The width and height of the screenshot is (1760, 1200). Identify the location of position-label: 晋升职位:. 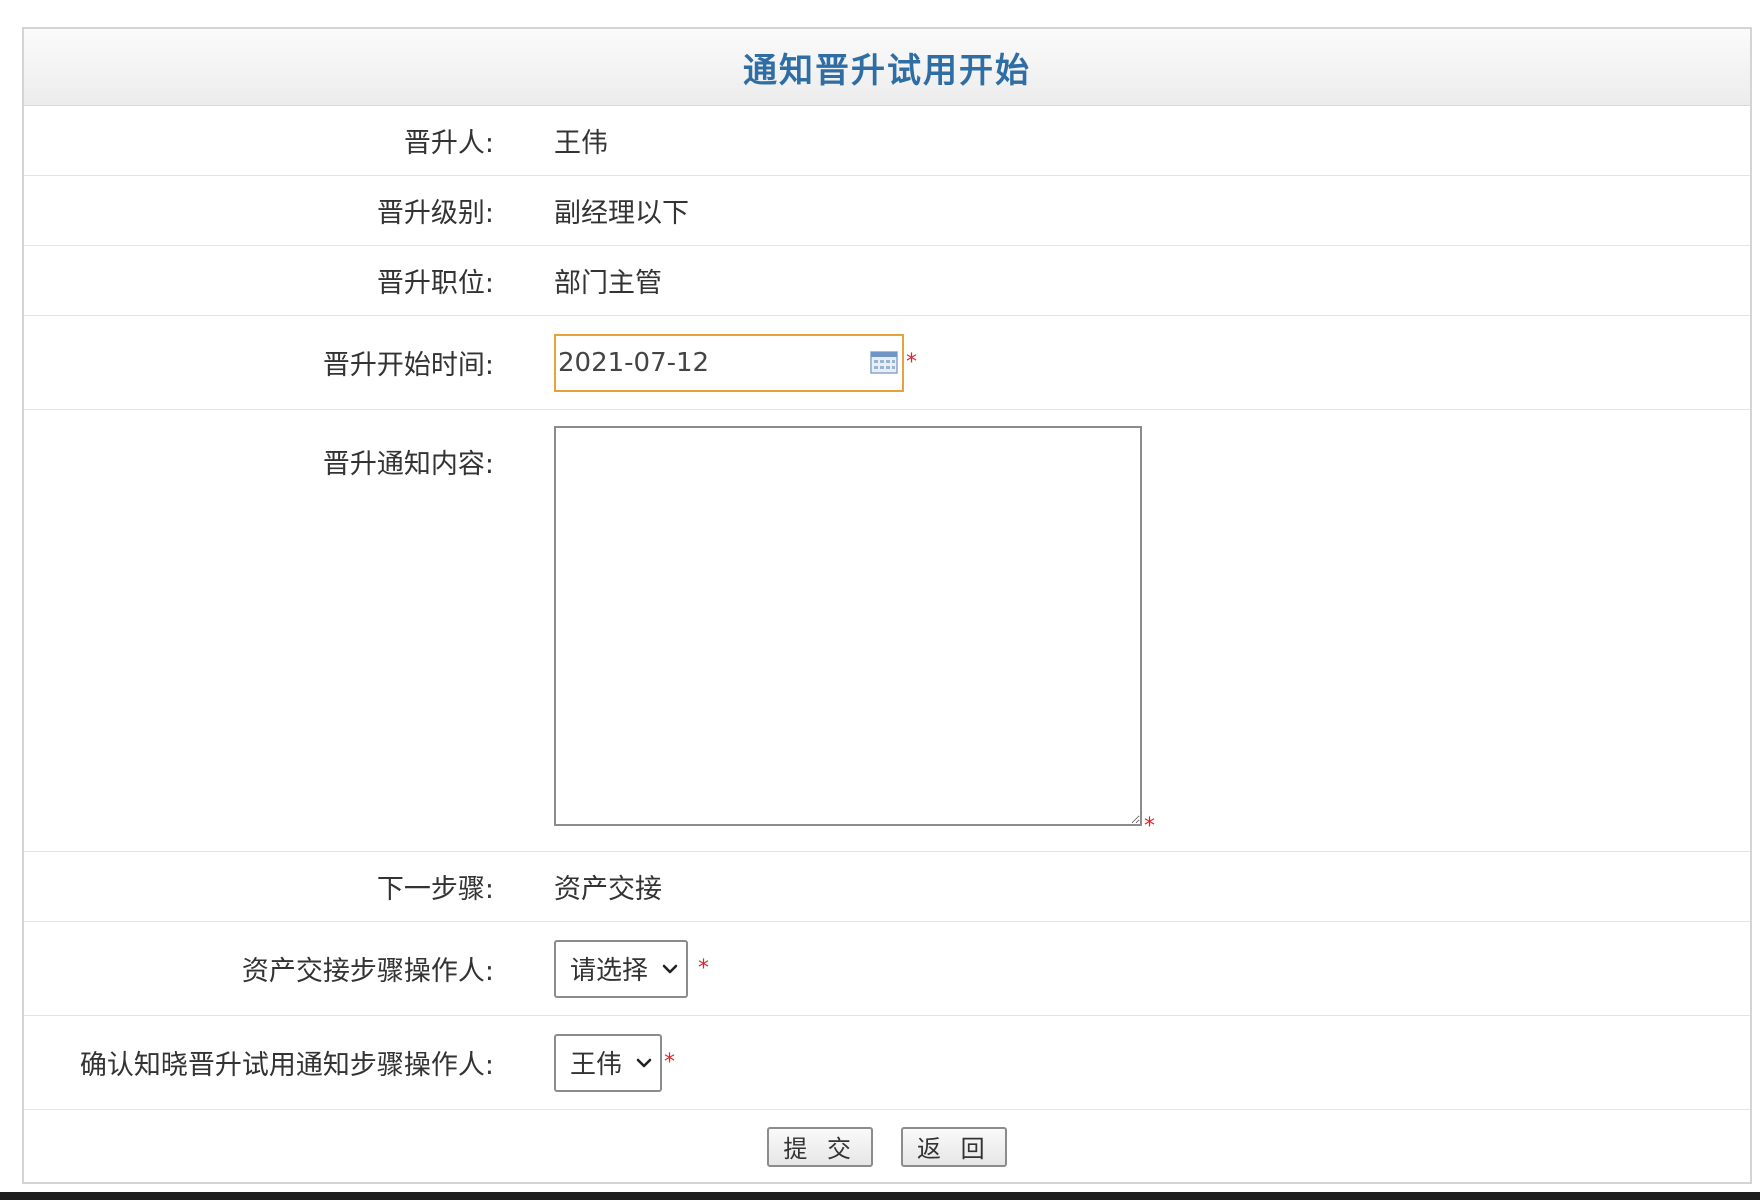
(435, 283).